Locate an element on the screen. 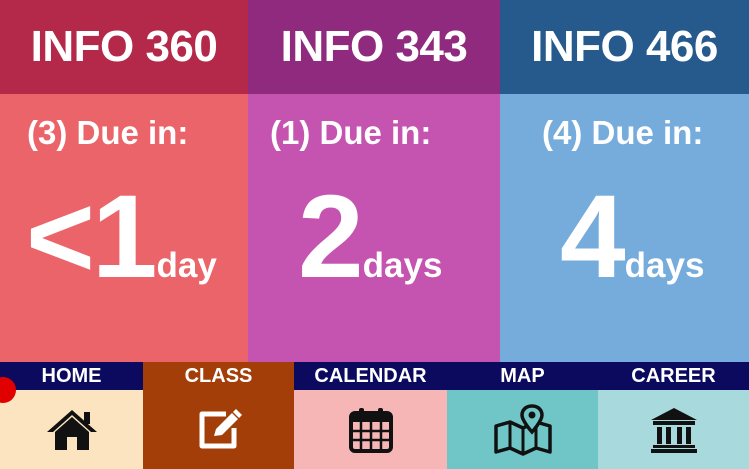 This screenshot has height=469, width=749. nav-calendar-button: CALENDAR is located at coordinates (370, 415).